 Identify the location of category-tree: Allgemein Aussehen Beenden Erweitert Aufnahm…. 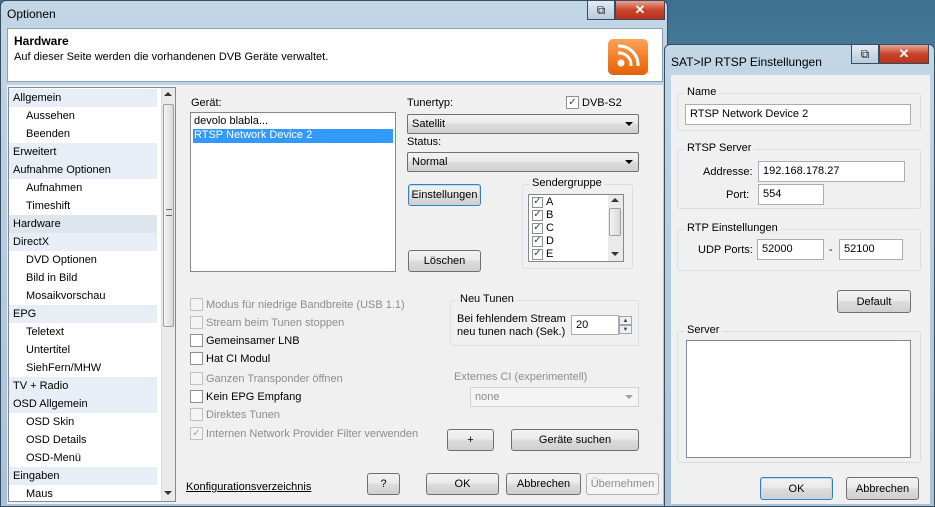
(92, 294).